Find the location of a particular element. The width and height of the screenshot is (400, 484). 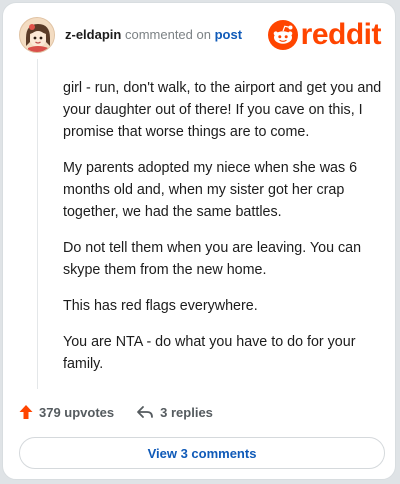

reply-button: 3 replies is located at coordinates (174, 412).